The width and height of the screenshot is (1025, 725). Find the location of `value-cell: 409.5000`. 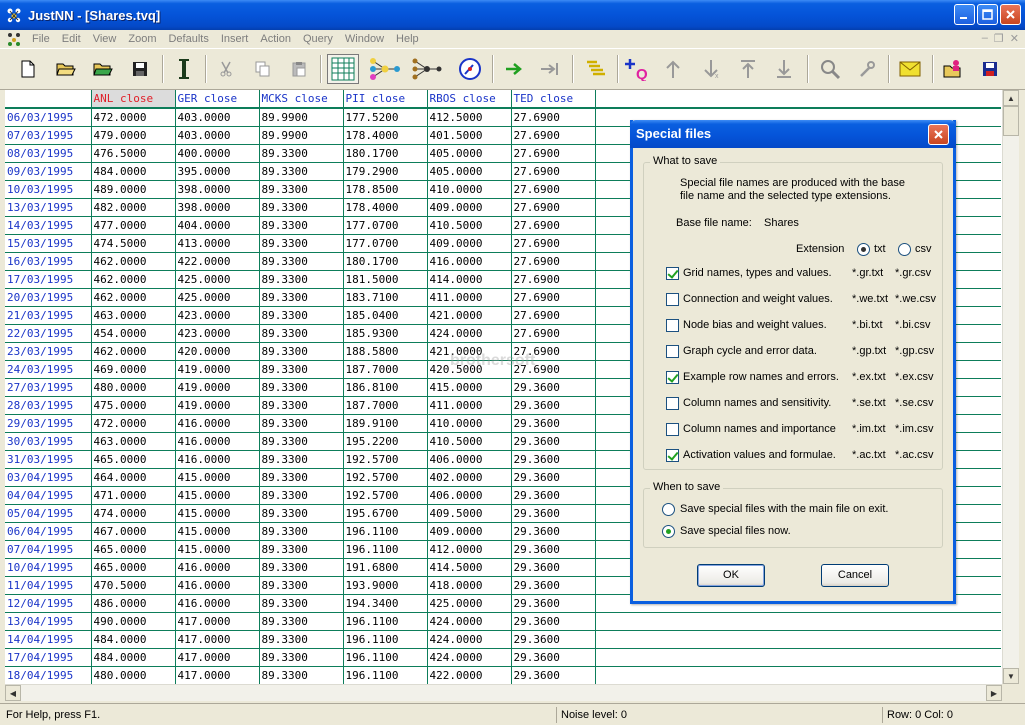

value-cell: 409.5000 is located at coordinates (469, 513).